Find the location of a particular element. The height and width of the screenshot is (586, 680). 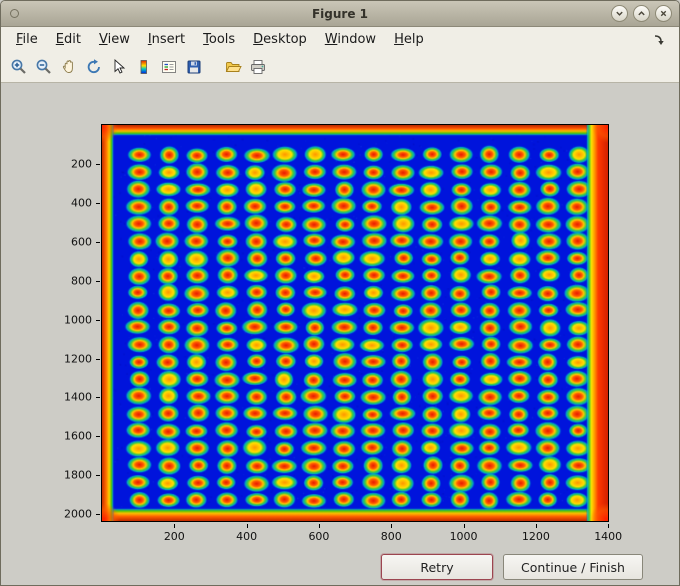

x-tick-label: 1200 is located at coordinates (535, 536).